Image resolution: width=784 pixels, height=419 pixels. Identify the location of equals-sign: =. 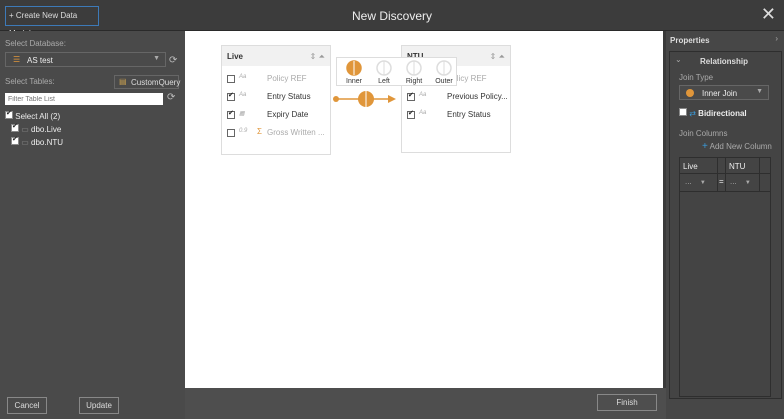
(721, 181).